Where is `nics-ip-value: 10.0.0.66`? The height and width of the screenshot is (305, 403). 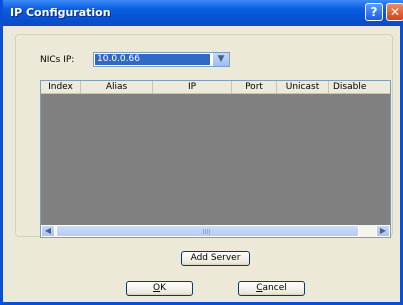
nics-ip-value: 10.0.0.66 is located at coordinates (152, 59).